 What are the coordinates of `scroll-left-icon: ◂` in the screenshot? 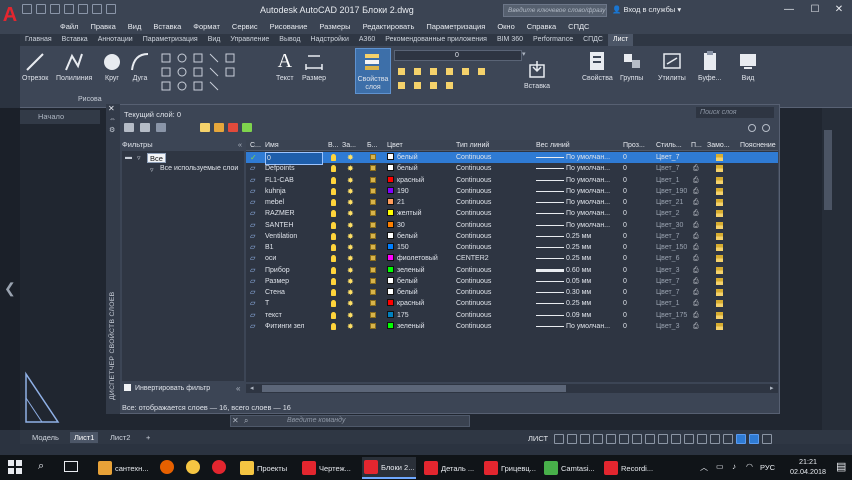 It's located at (252, 388).